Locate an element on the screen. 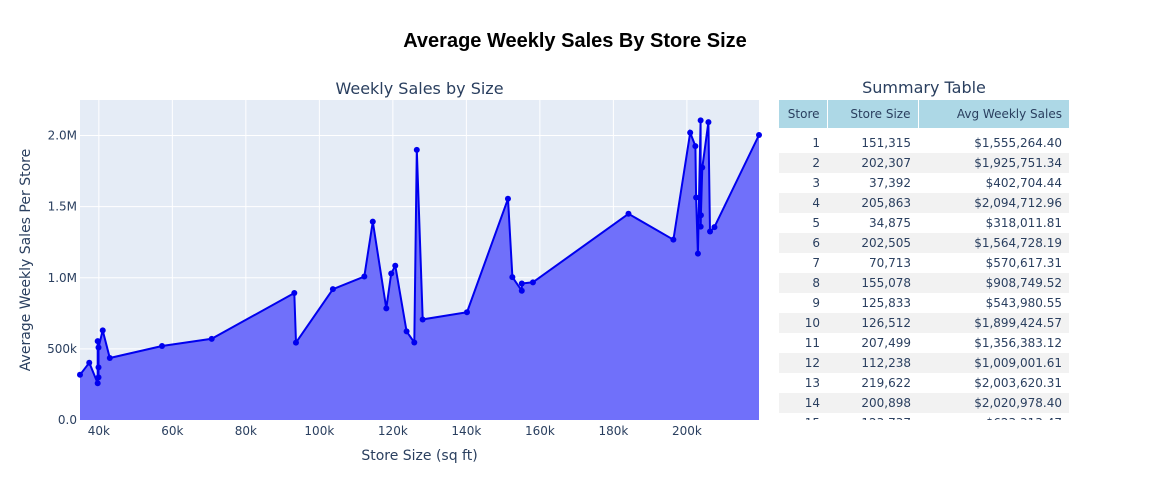 The height and width of the screenshot is (500, 1150). cell-avg-weekly-sales: $908,749.52 is located at coordinates (993, 283).